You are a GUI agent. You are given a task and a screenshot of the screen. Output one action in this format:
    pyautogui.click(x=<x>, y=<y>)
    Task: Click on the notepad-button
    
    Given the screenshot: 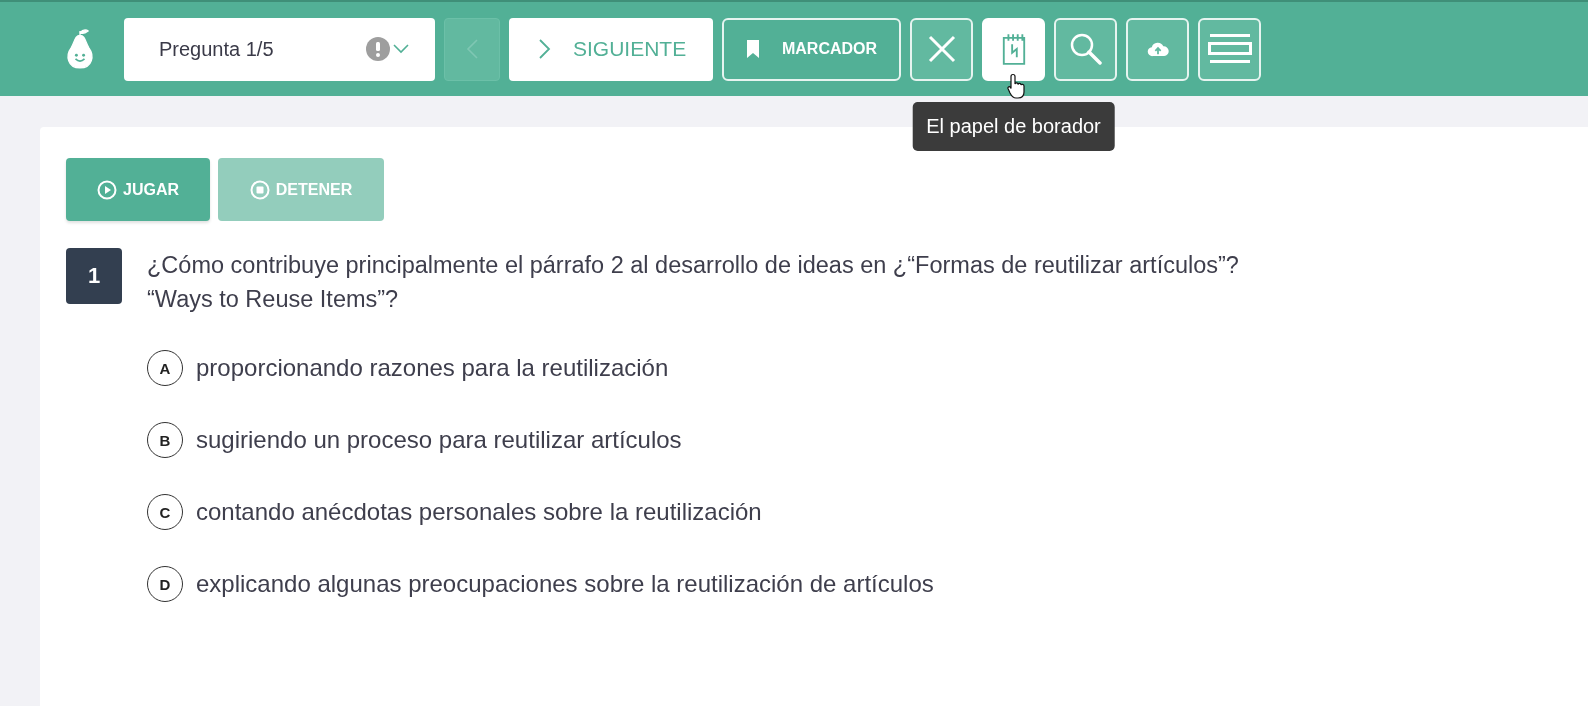 What is the action you would take?
    pyautogui.click(x=1013, y=49)
    